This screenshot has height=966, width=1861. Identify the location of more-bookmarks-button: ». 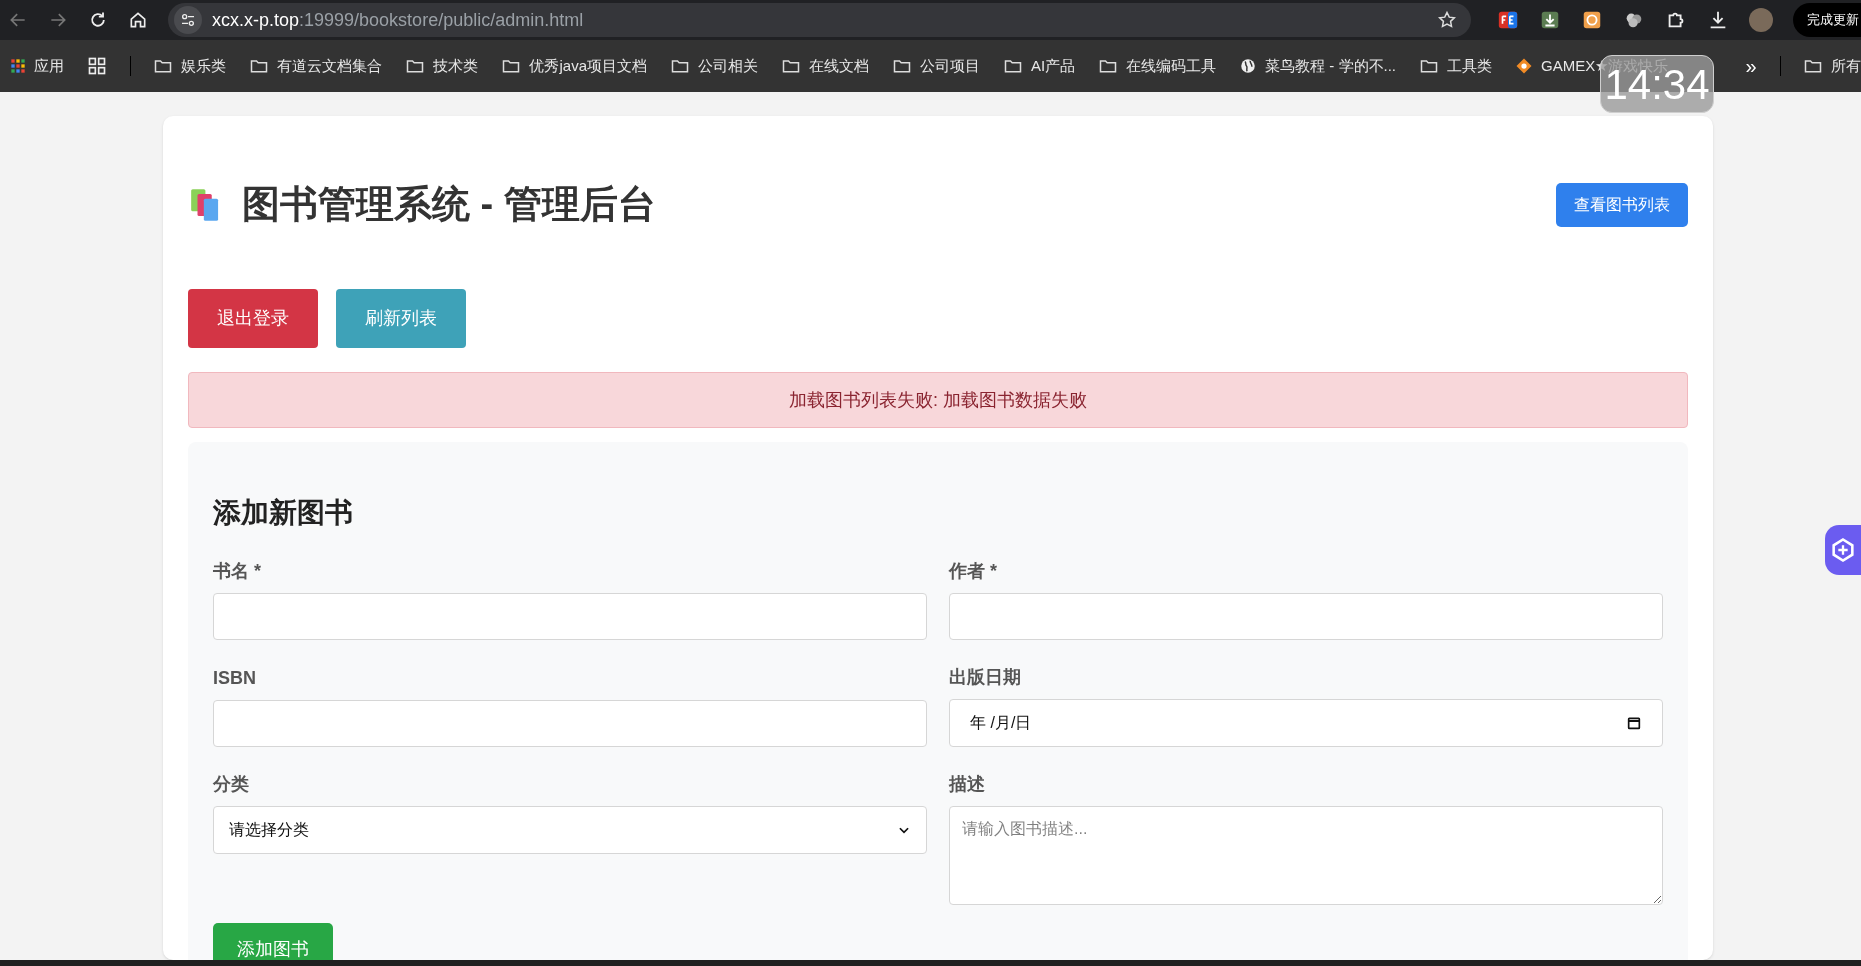
(1751, 66).